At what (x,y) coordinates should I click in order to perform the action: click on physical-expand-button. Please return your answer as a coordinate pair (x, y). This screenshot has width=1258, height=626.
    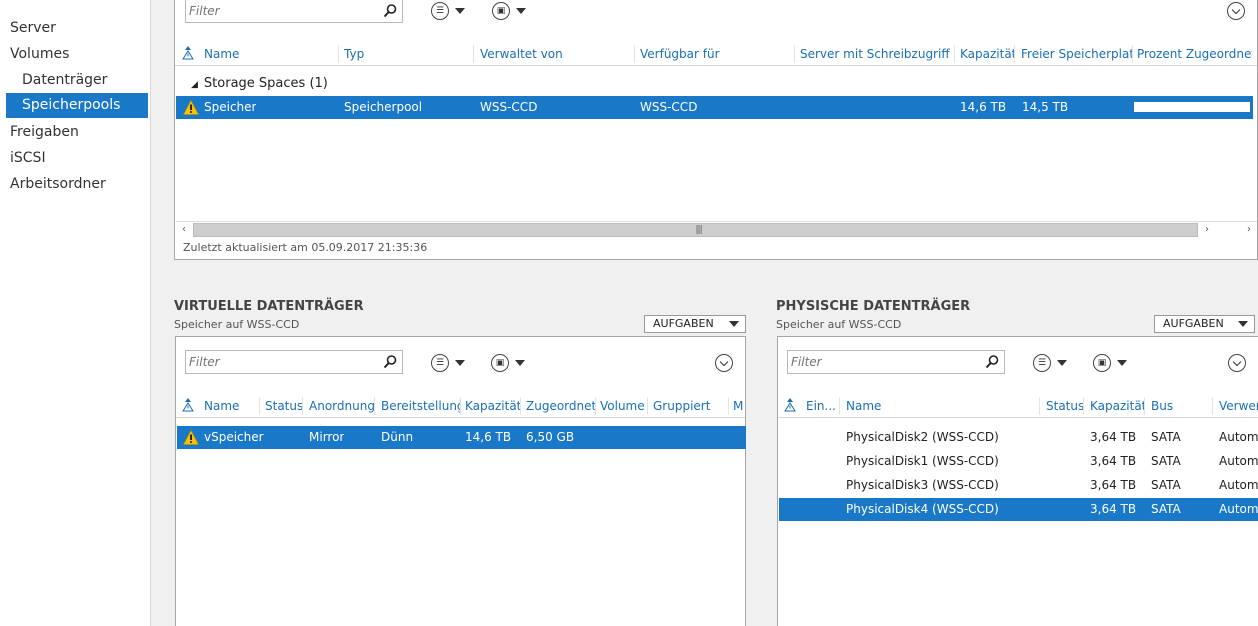
    Looking at the image, I should click on (1237, 363).